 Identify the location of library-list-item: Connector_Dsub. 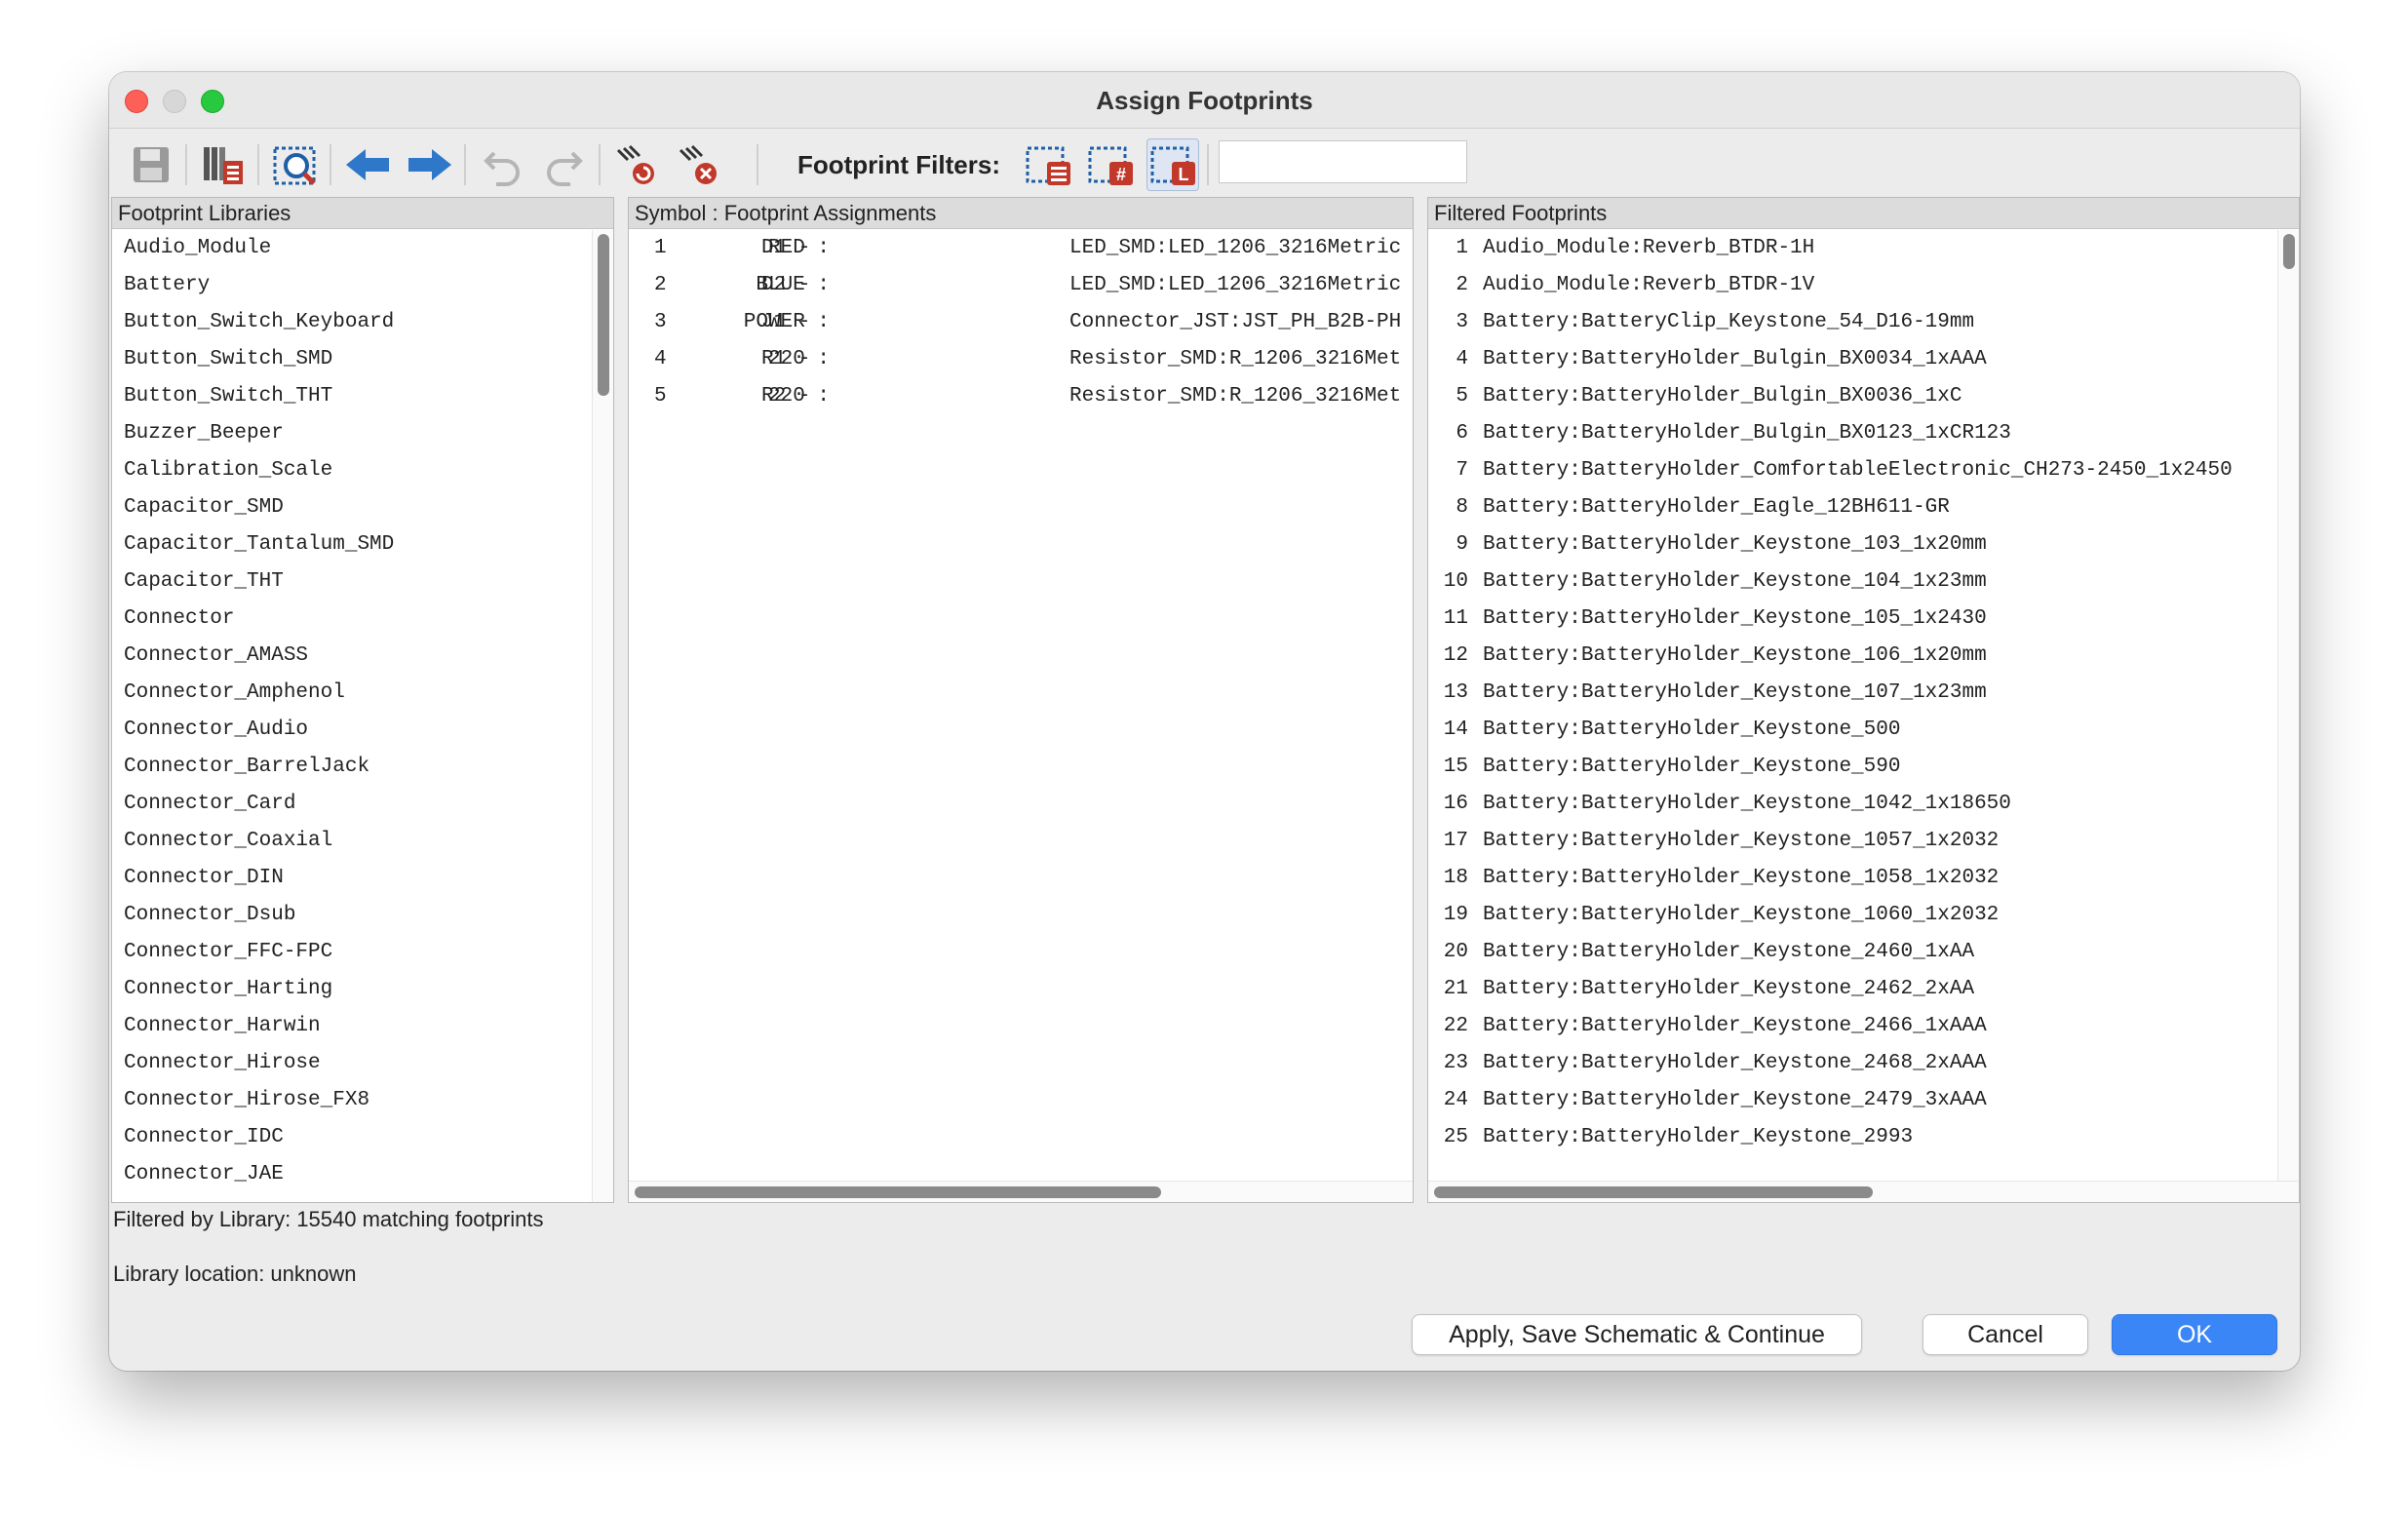
(362, 916).